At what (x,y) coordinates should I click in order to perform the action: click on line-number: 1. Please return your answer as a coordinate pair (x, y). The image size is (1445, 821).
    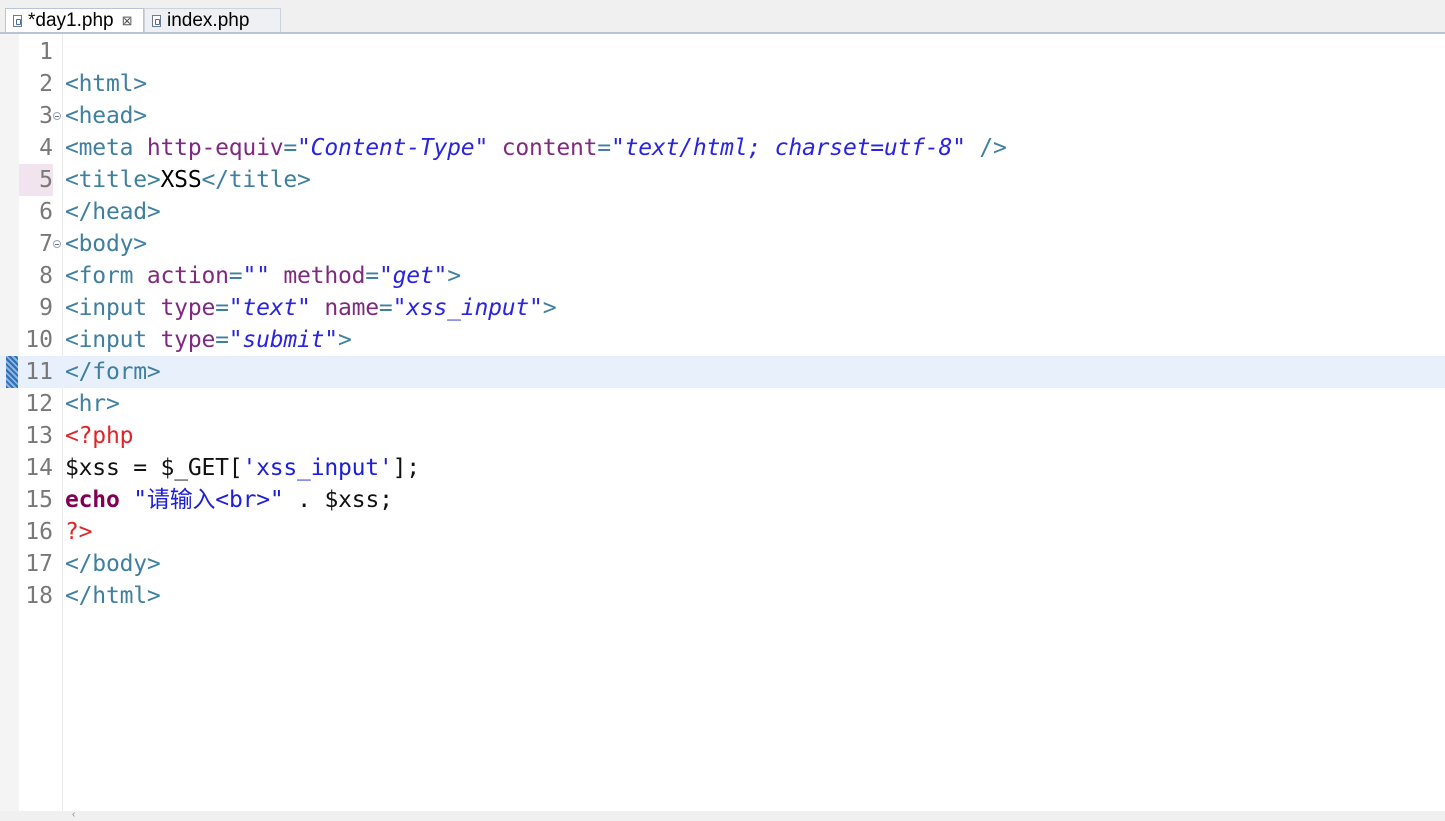
    Looking at the image, I should click on (46, 52).